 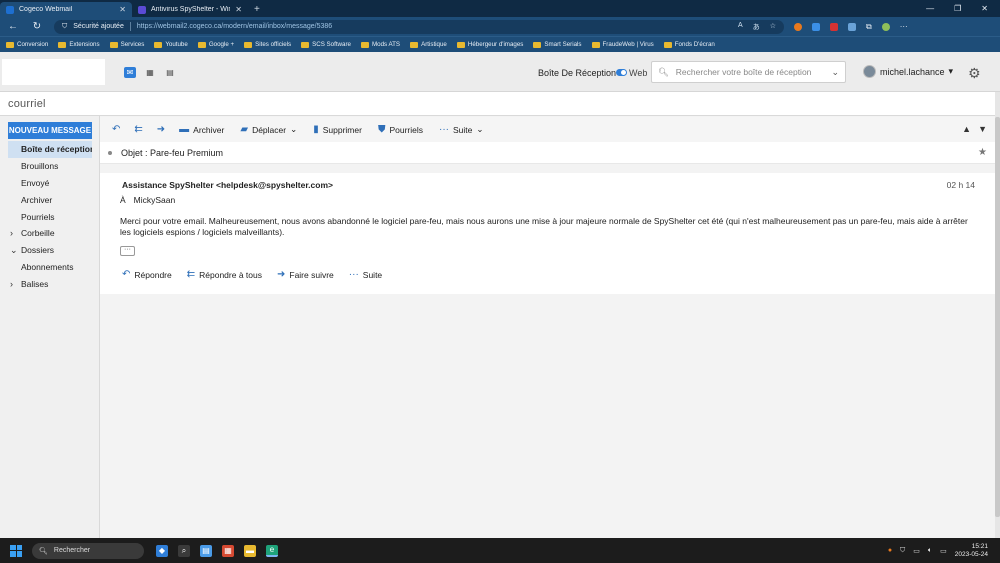 I want to click on security-label: Sécurité ajoutée, so click(x=98, y=26).